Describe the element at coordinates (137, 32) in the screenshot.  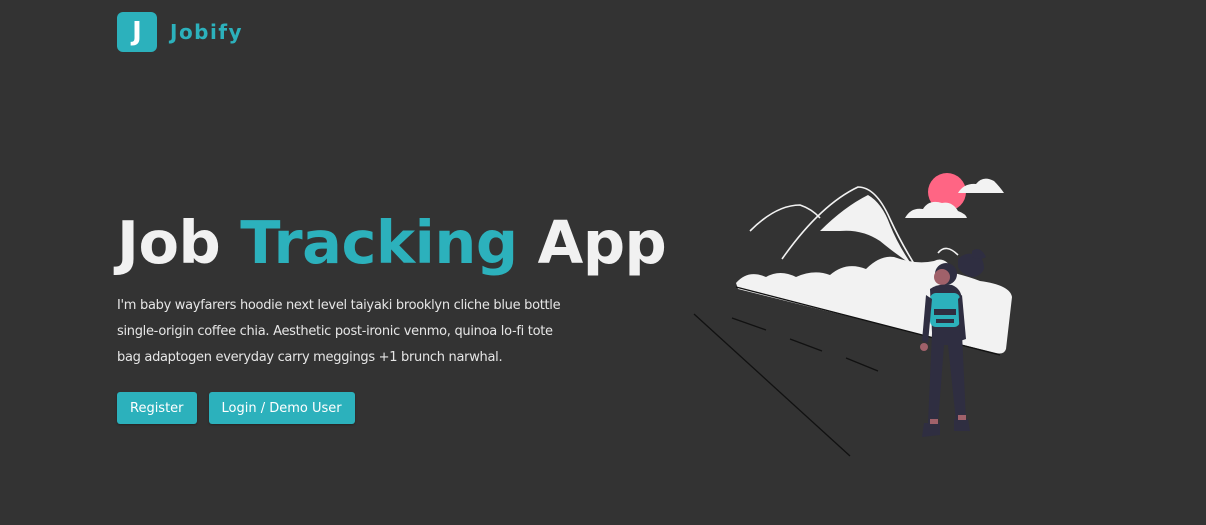
I see `logo-icon: J` at that location.